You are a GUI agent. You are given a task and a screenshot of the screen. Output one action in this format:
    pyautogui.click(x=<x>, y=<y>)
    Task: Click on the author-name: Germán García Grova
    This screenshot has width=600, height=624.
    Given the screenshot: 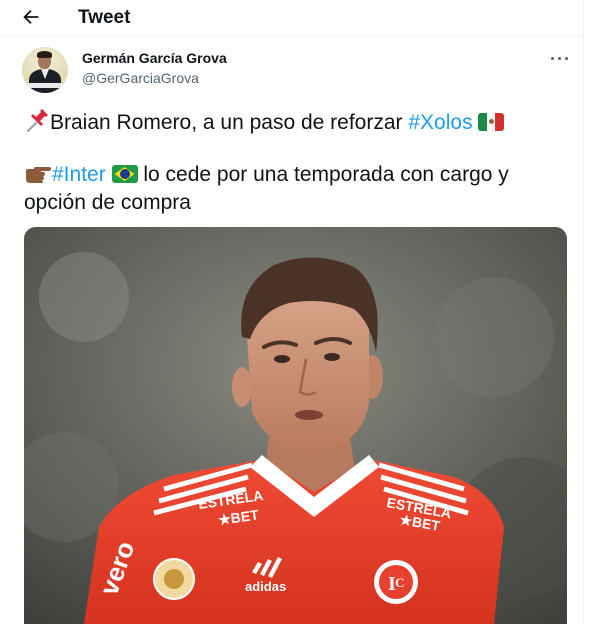 What is the action you would take?
    pyautogui.click(x=154, y=58)
    